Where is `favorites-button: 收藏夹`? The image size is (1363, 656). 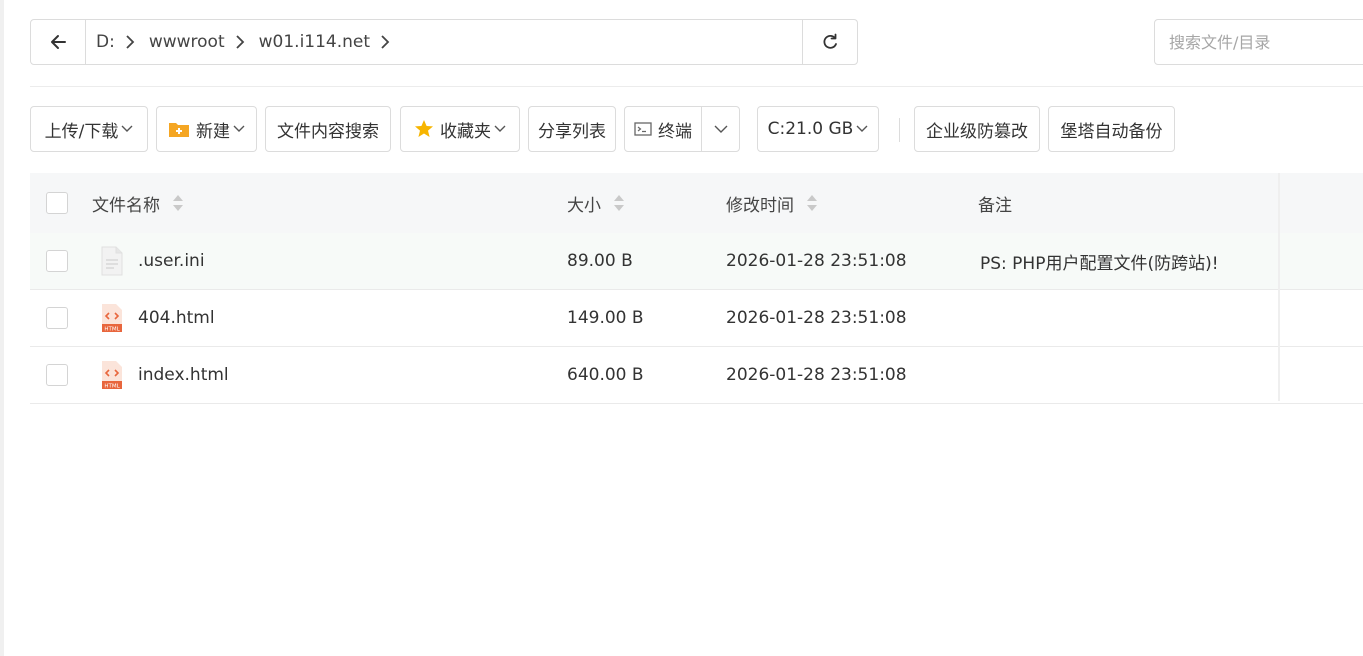 favorites-button: 收藏夹 is located at coordinates (460, 129).